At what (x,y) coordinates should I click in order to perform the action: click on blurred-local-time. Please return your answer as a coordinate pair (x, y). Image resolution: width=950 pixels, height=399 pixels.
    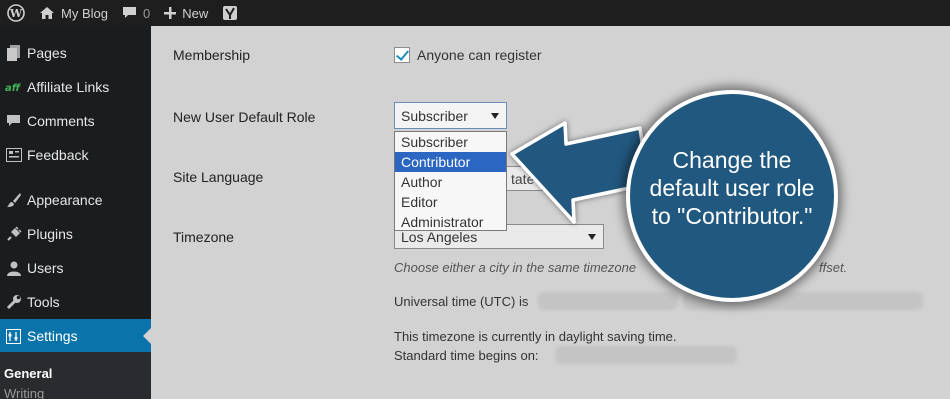
    Looking at the image, I should click on (803, 301).